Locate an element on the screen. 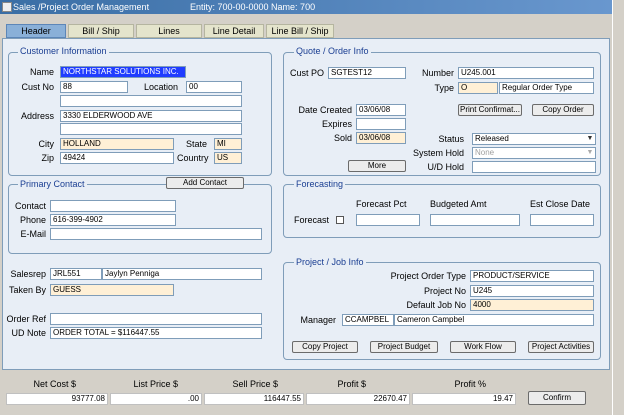 The height and width of the screenshot is (415, 624). list-price-label: List Price $ is located at coordinates (155, 384).